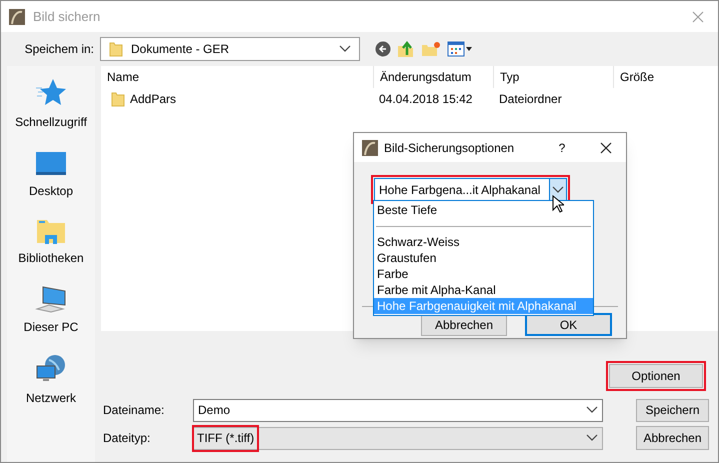 The image size is (719, 463). What do you see at coordinates (483, 274) in the screenshot?
I see `dropdown-option: Farbe` at bounding box center [483, 274].